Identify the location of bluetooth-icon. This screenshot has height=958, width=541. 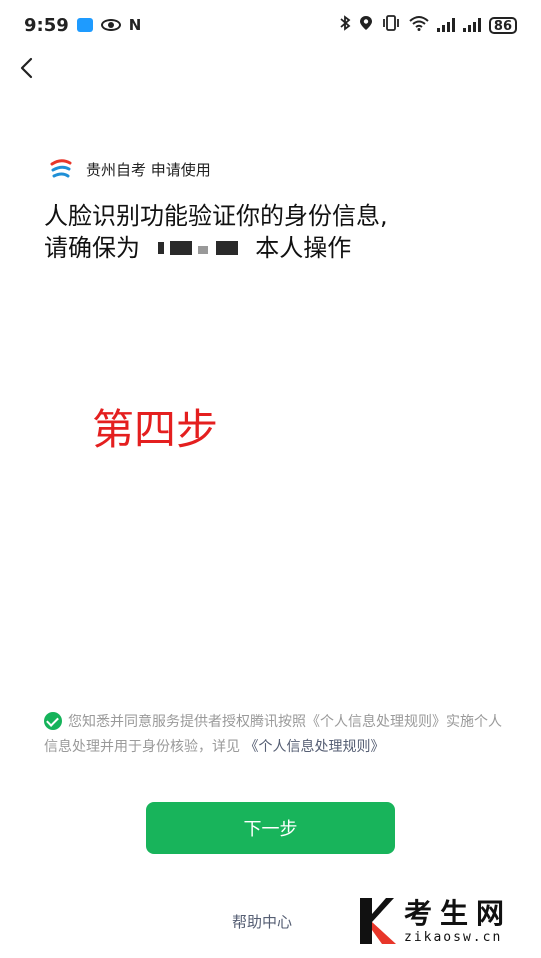
(345, 25).